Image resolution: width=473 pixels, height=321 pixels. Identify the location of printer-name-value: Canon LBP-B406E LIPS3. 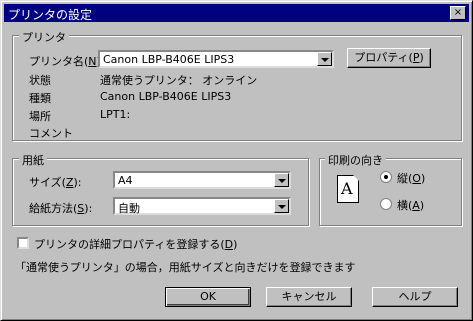
(169, 59).